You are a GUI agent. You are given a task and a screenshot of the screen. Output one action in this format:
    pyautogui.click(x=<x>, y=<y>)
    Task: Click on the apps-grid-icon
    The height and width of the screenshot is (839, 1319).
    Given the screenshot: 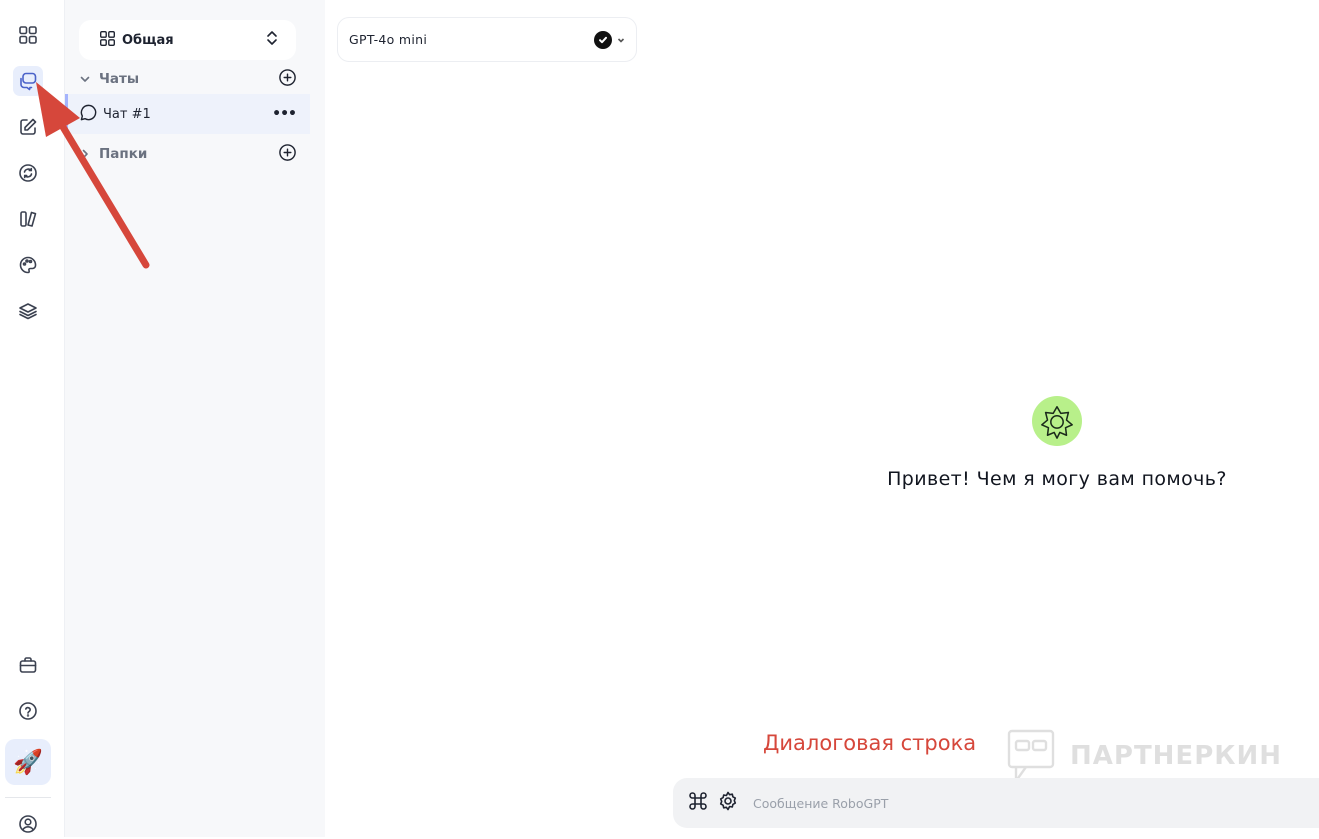 What is the action you would take?
    pyautogui.click(x=28, y=35)
    